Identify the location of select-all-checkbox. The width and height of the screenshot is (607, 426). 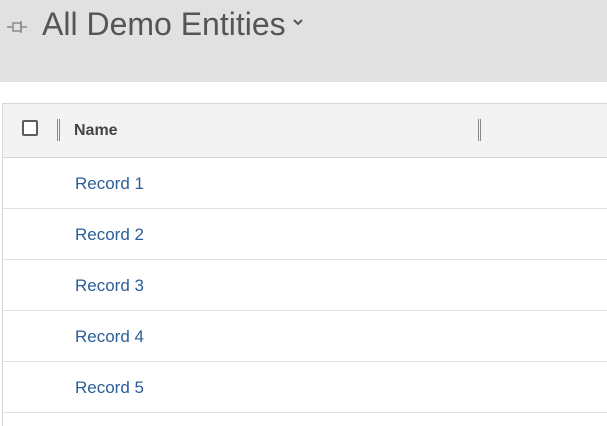
(30, 128).